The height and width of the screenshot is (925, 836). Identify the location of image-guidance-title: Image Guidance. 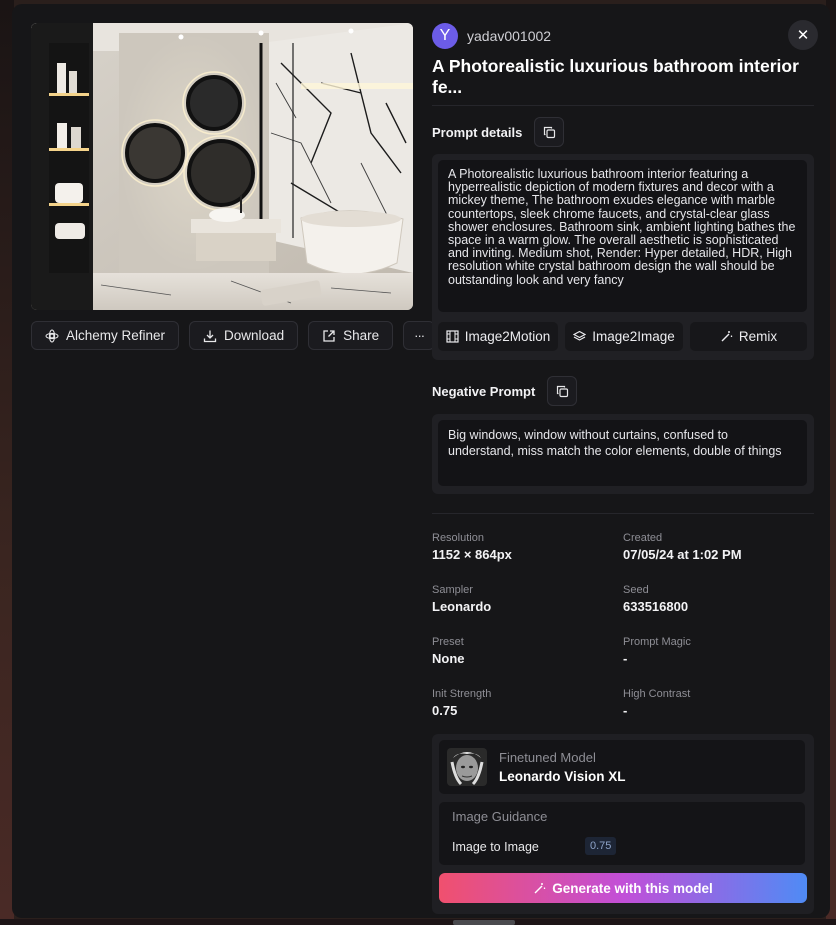
(500, 816).